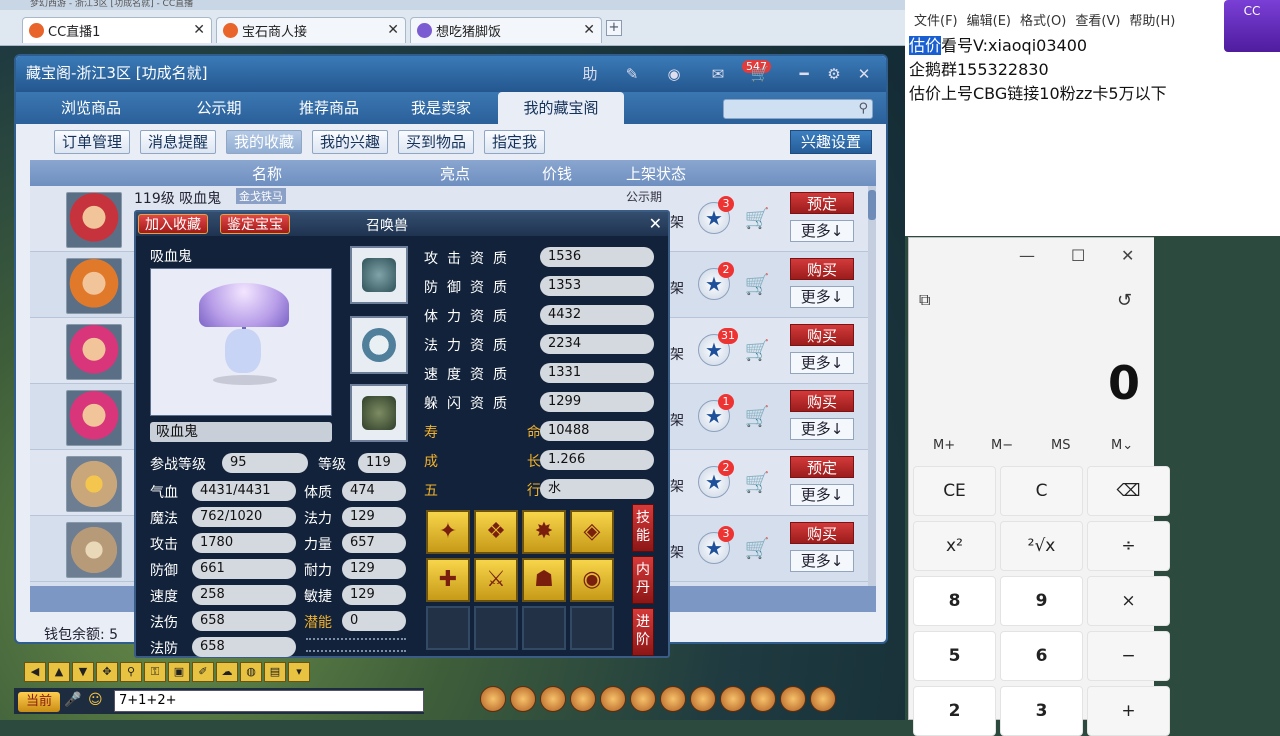  I want to click on arrow-left-icon: ◀, so click(35, 672).